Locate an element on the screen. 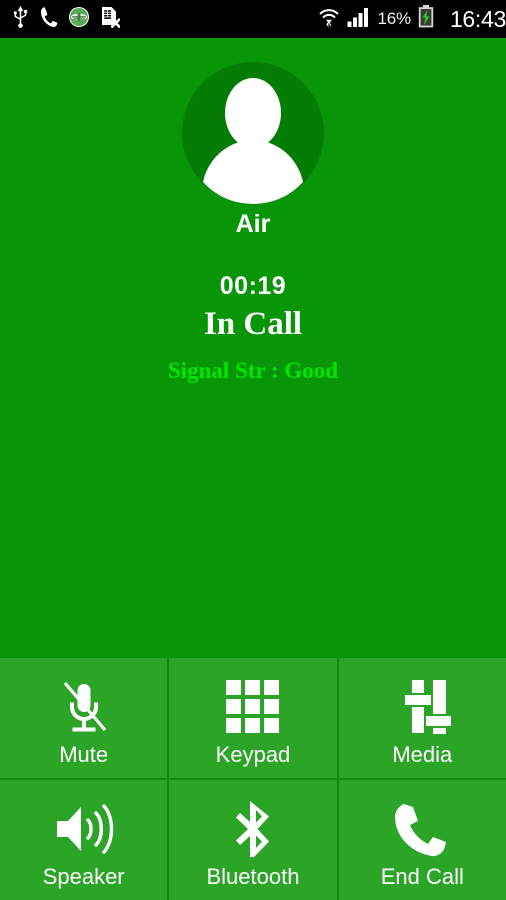 This screenshot has height=900, width=506. call-timer: 00:19 is located at coordinates (253, 286).